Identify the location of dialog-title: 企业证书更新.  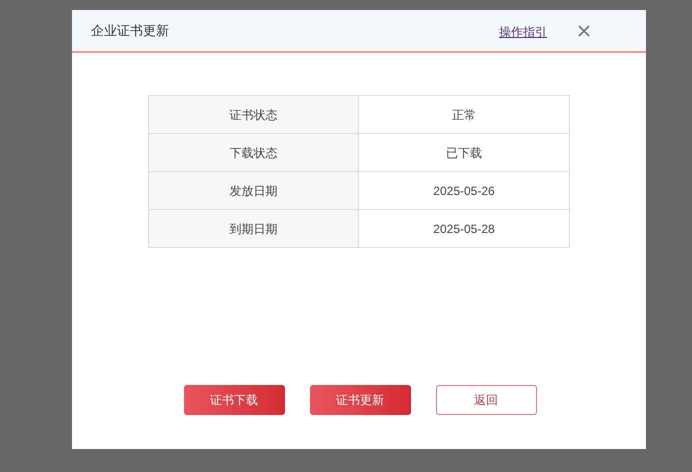
(130, 31).